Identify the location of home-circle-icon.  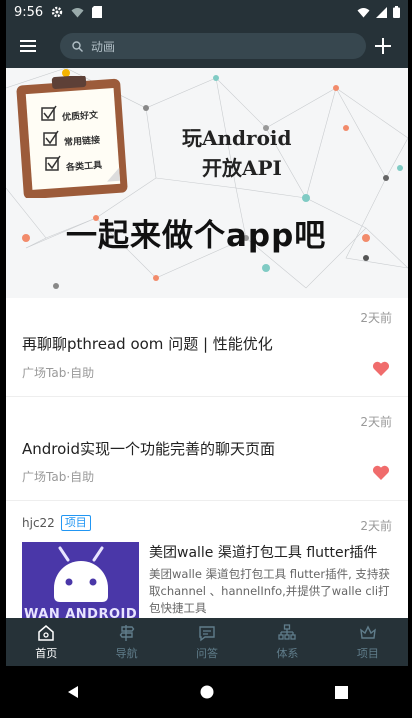
(207, 692).